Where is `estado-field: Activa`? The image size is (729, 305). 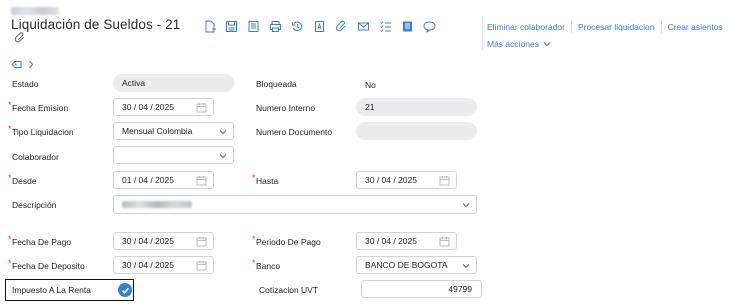
estado-field: Activa is located at coordinates (173, 83).